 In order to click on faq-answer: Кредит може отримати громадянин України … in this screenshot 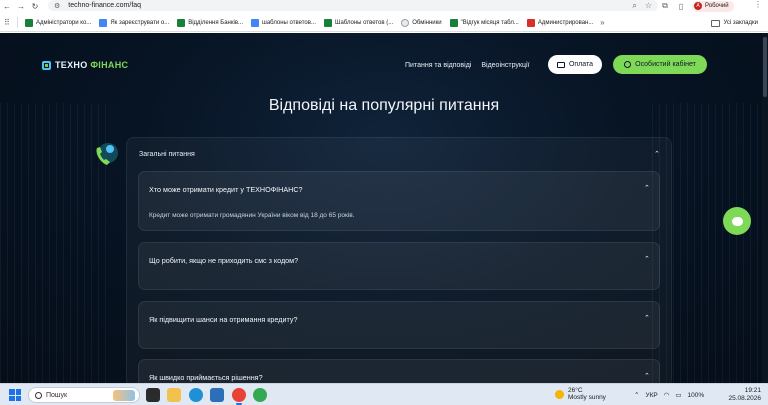, I will do `click(252, 215)`.